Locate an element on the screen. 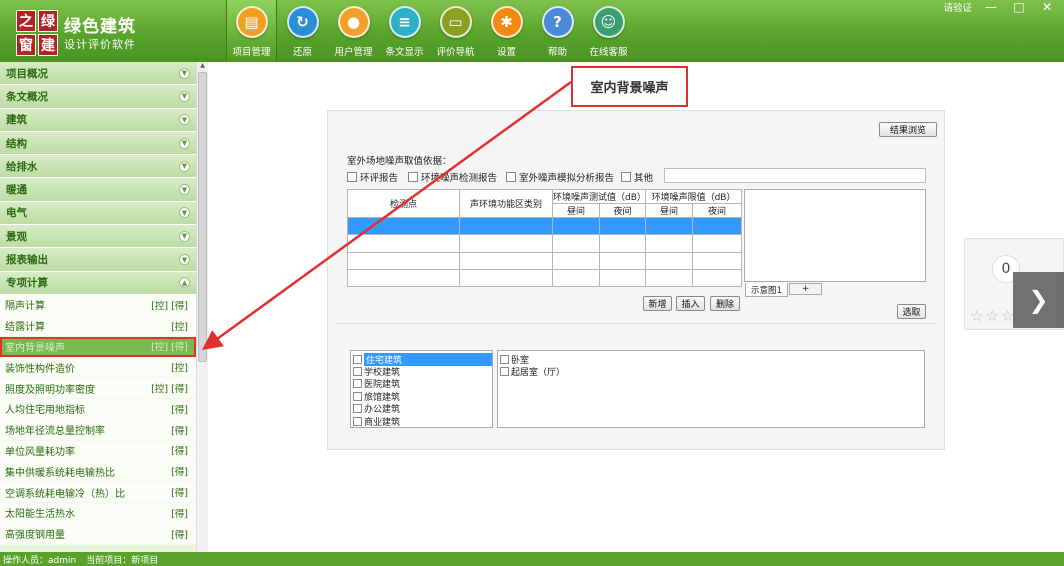  results-browse-button: 结果浏览 is located at coordinates (908, 129).